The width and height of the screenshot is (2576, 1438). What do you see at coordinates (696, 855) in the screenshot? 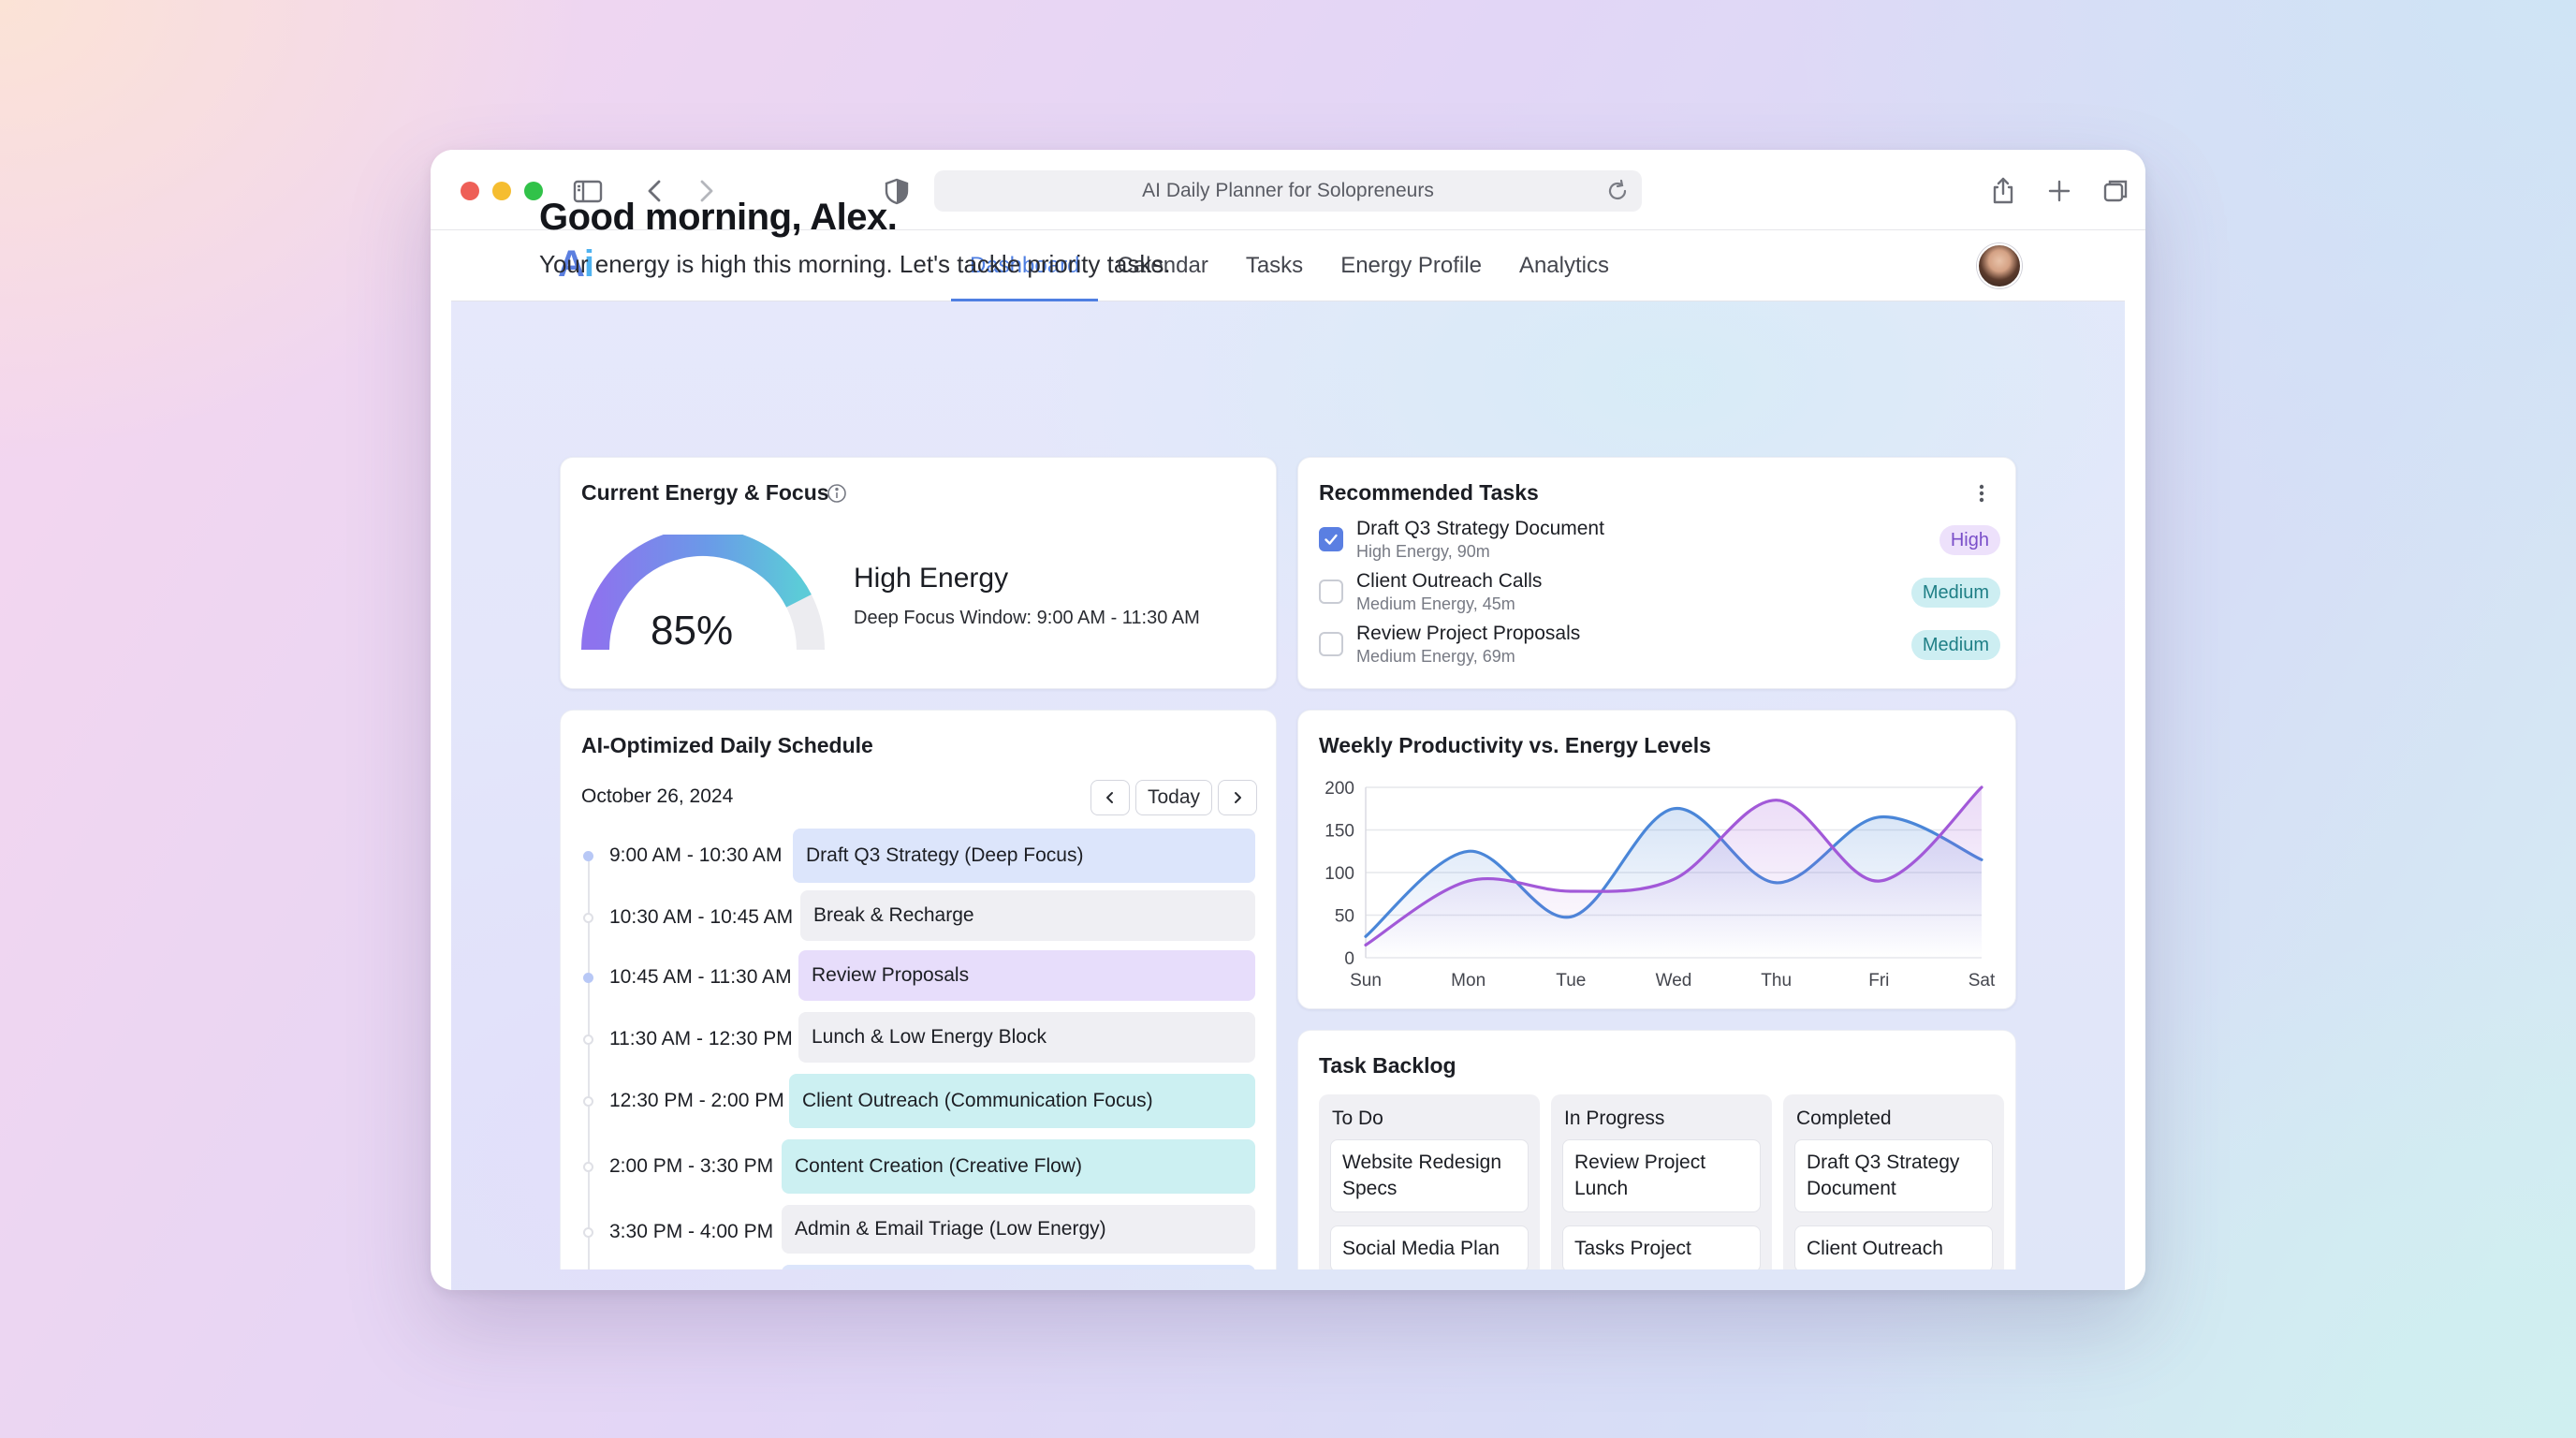
I see `slot-time: 9:00 AM - 10:30 AM` at bounding box center [696, 855].